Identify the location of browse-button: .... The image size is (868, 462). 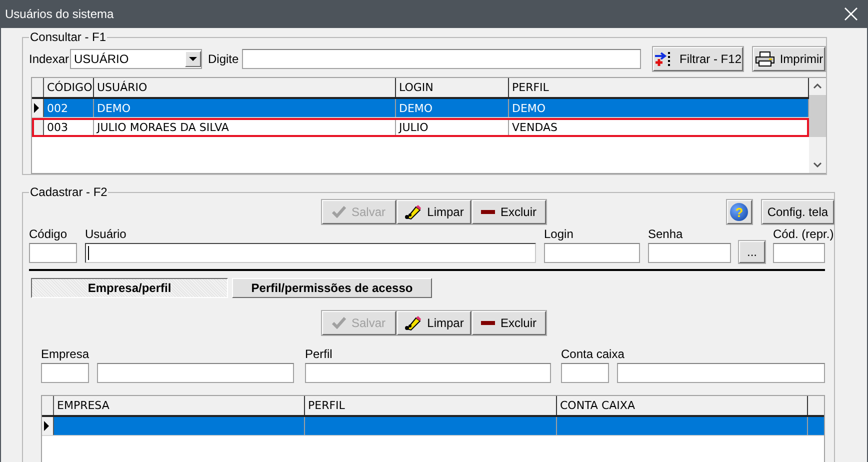
(752, 252).